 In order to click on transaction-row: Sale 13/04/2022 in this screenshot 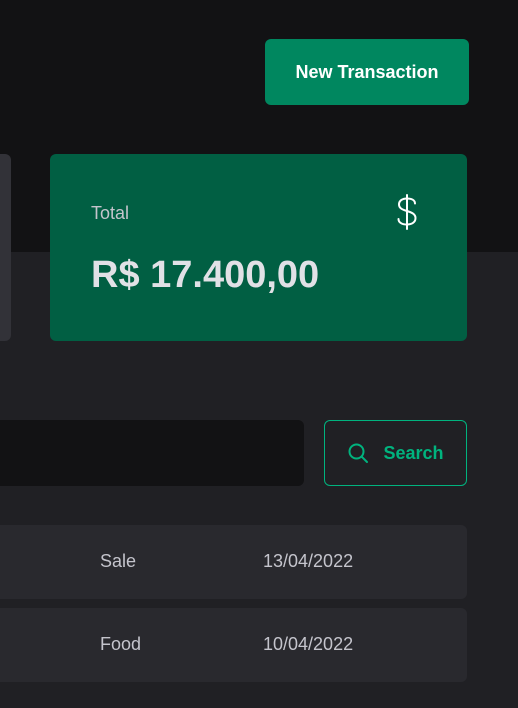, I will do `click(233, 562)`.